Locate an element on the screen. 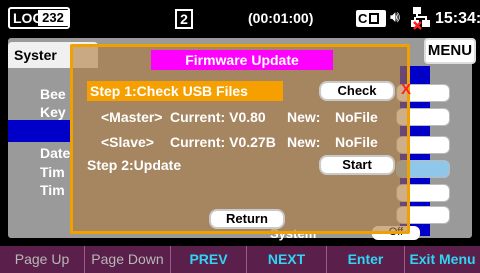 Image resolution: width=480 pixels, height=273 pixels. slave-new-label: New: is located at coordinates (304, 142).